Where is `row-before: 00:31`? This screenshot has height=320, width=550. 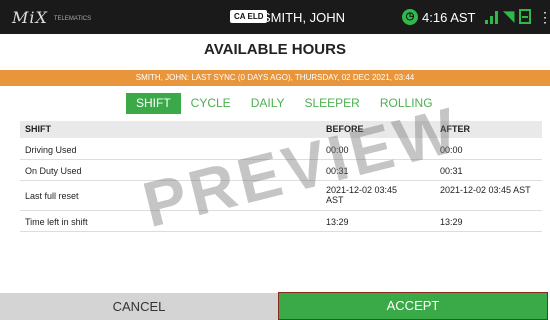 row-before: 00:31 is located at coordinates (337, 171).